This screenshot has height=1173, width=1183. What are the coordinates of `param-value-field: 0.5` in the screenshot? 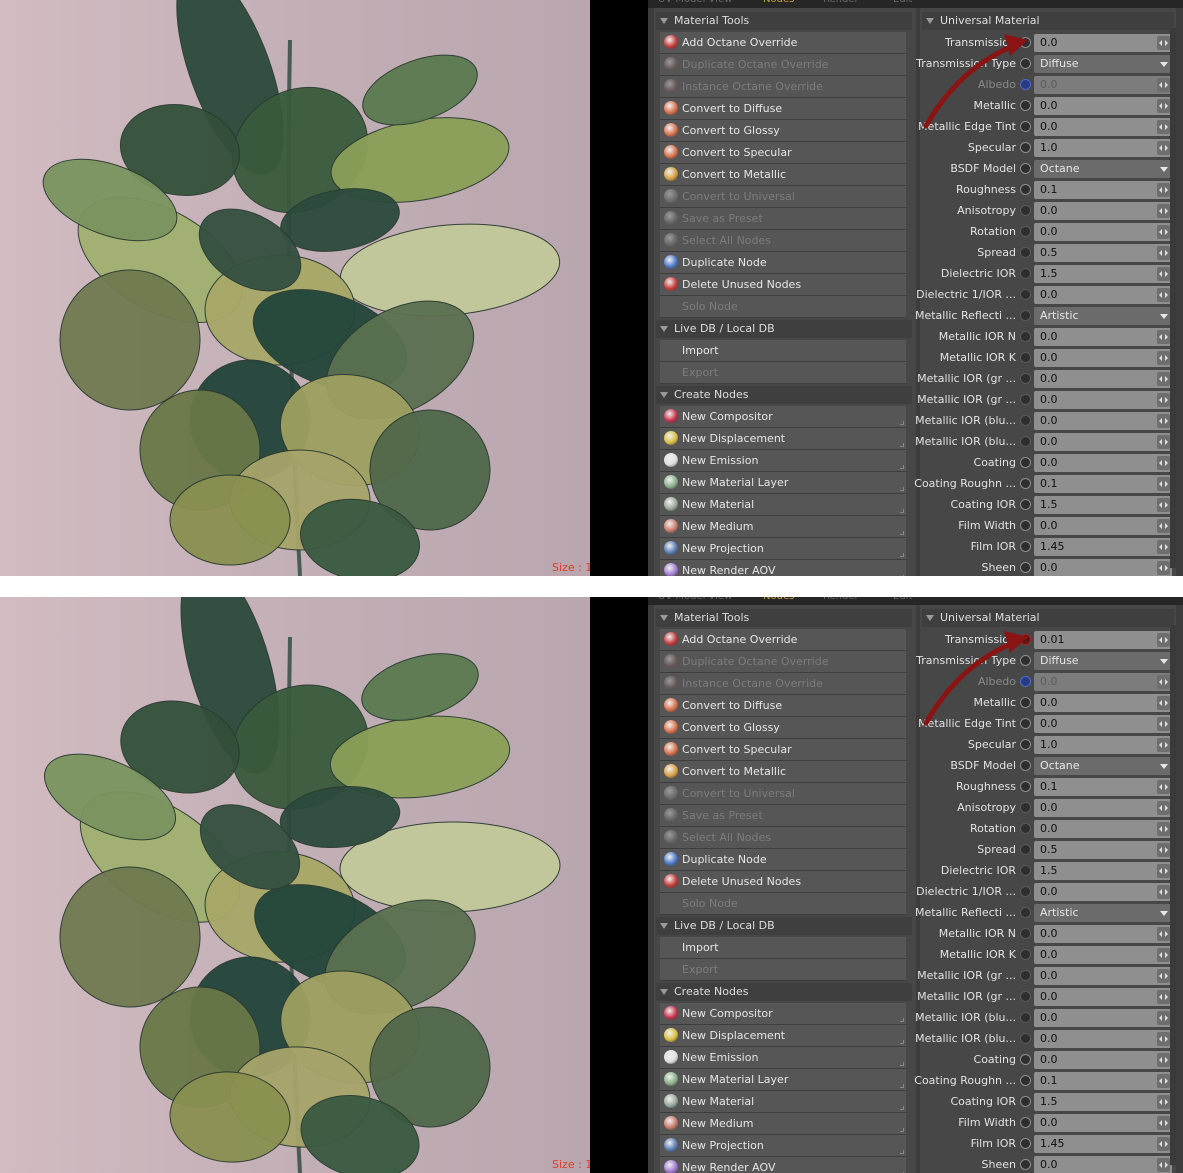 It's located at (1103, 850).